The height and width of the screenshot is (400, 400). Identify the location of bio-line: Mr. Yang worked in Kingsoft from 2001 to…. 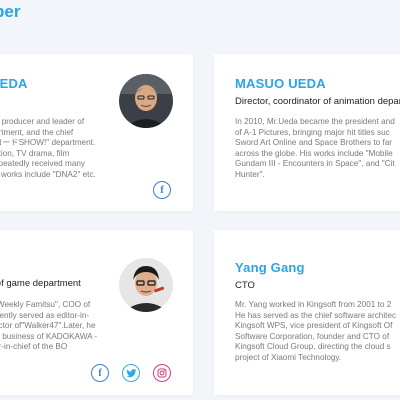
(313, 304).